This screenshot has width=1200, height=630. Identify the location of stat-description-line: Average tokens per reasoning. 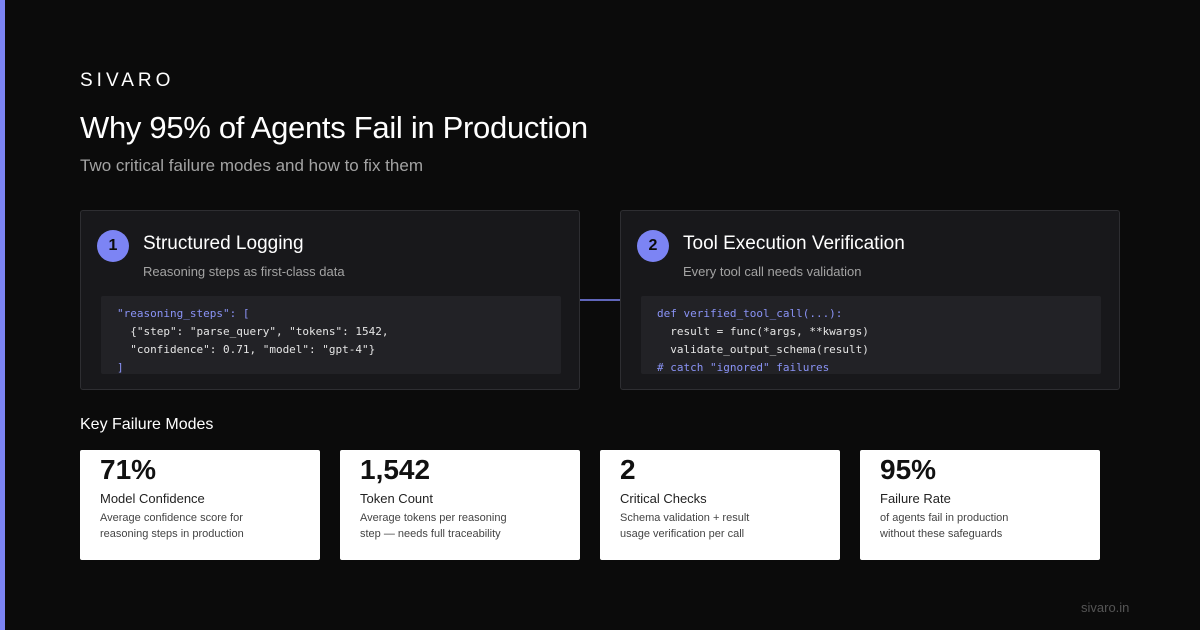
(433, 518).